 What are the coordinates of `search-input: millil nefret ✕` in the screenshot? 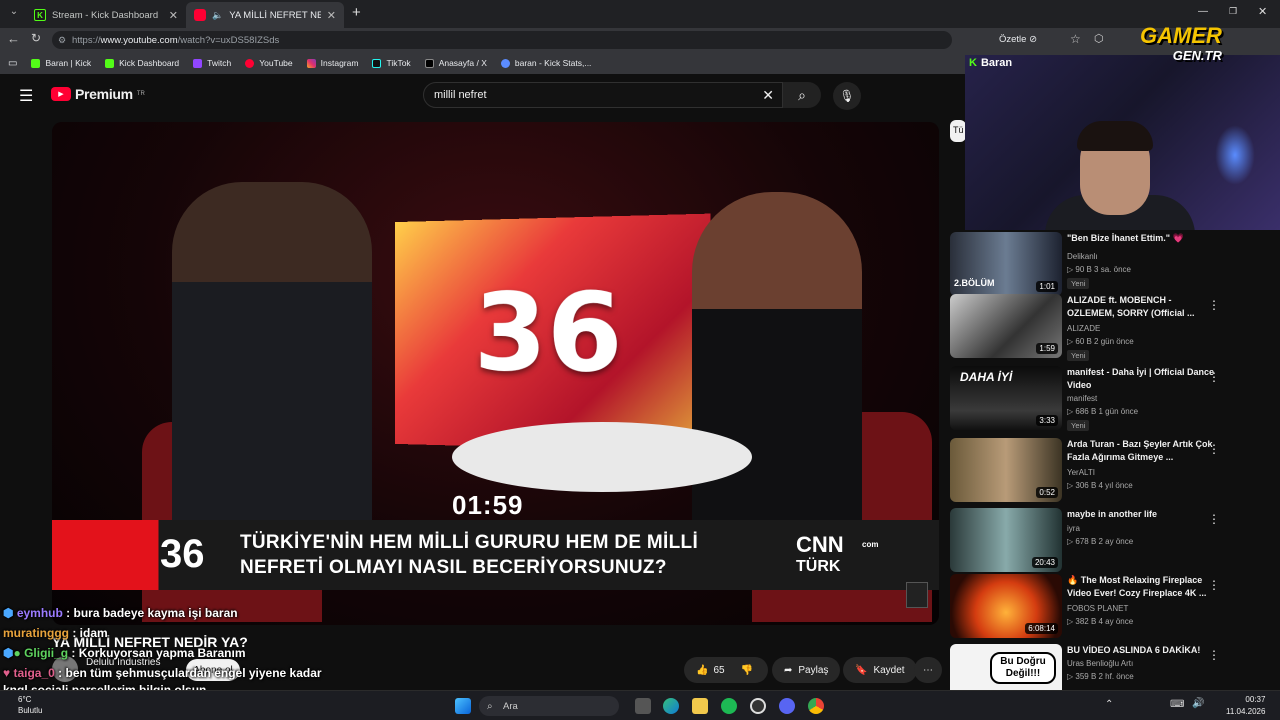 It's located at (603, 95).